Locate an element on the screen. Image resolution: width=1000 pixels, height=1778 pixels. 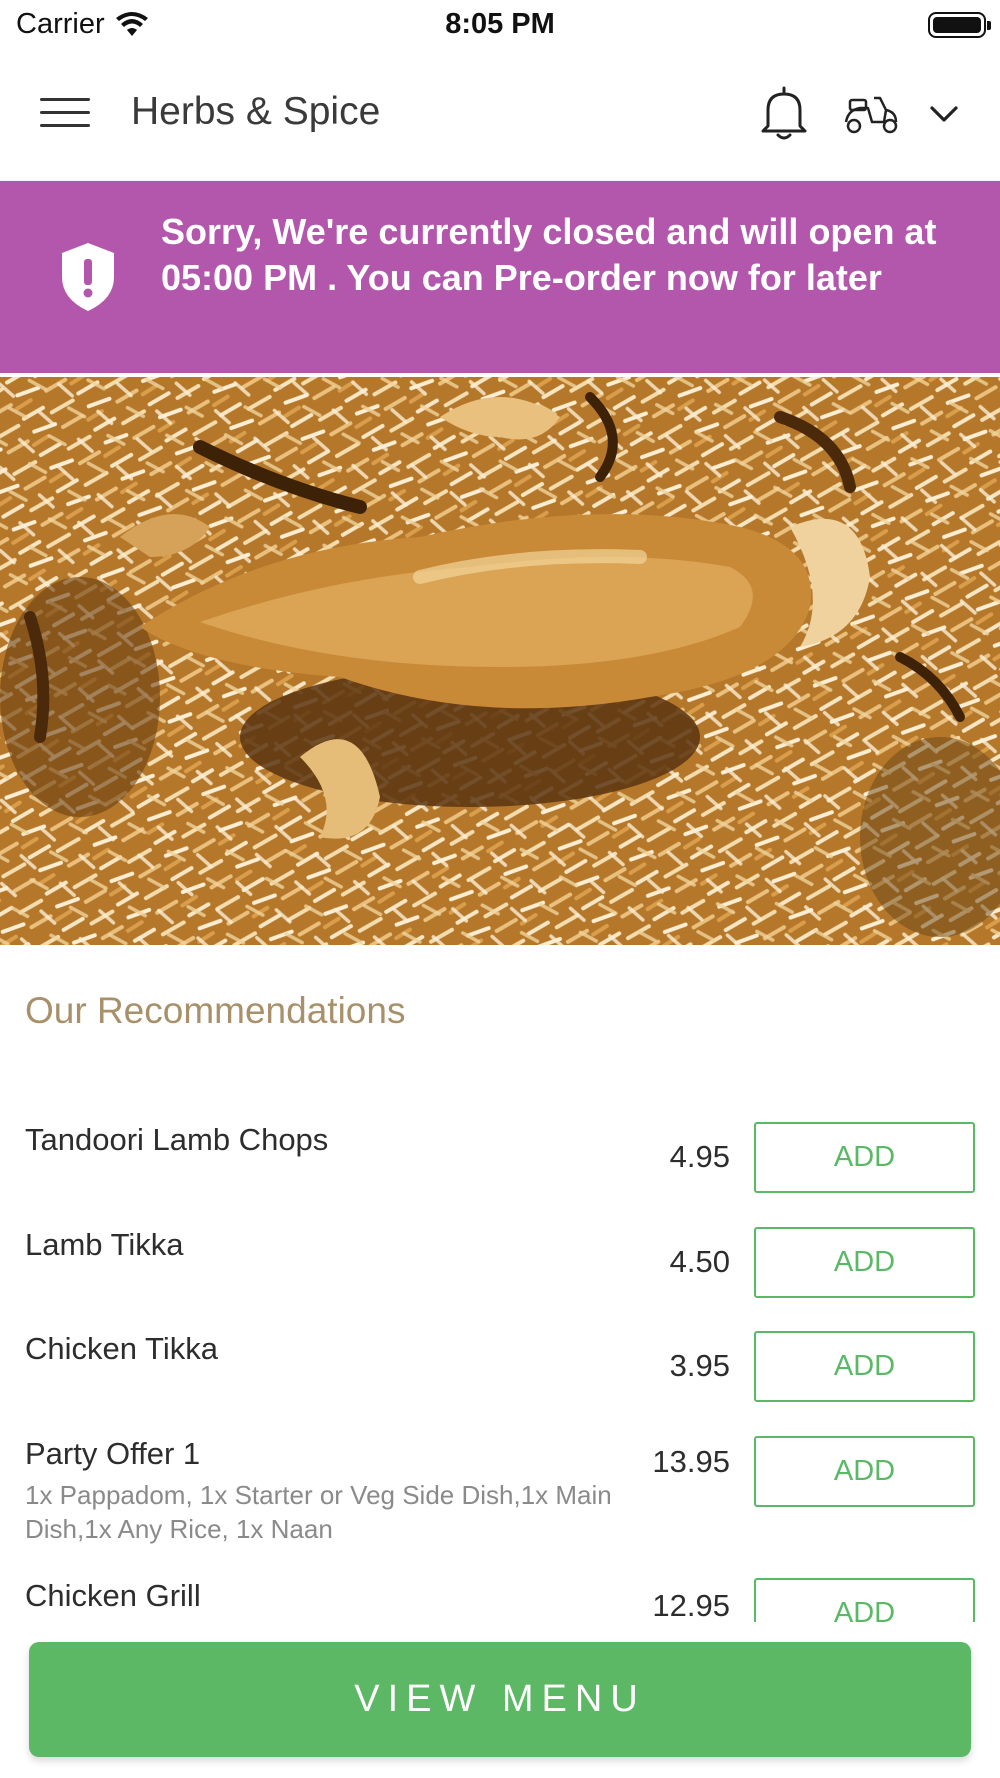
delivery-scooter-icon is located at coordinates (872, 113).